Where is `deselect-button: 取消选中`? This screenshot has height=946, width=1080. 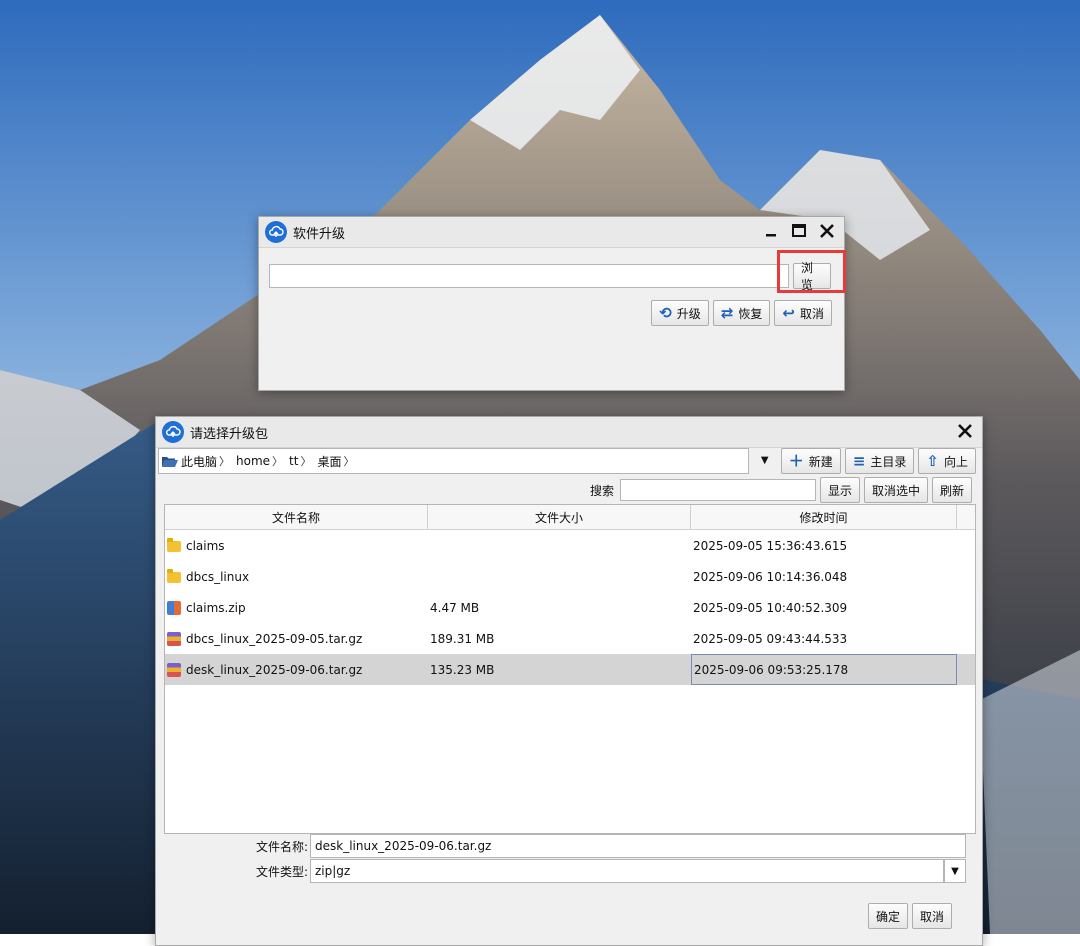 deselect-button: 取消选中 is located at coordinates (895, 490).